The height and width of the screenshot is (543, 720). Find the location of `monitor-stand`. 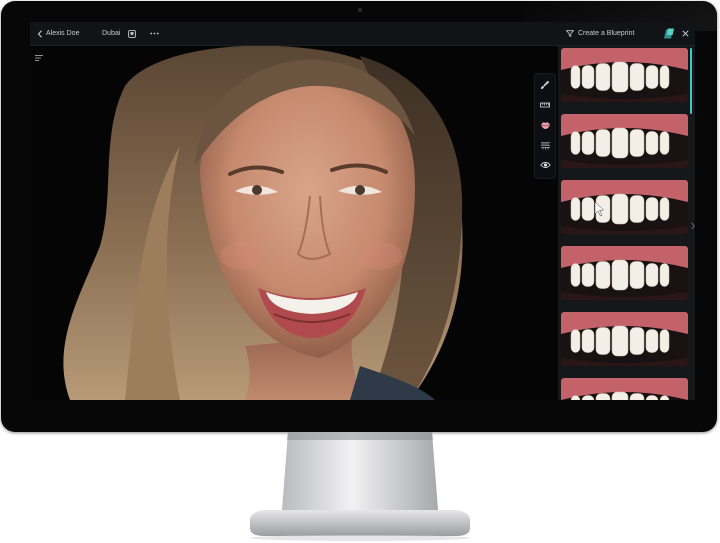

monitor-stand is located at coordinates (360, 486).